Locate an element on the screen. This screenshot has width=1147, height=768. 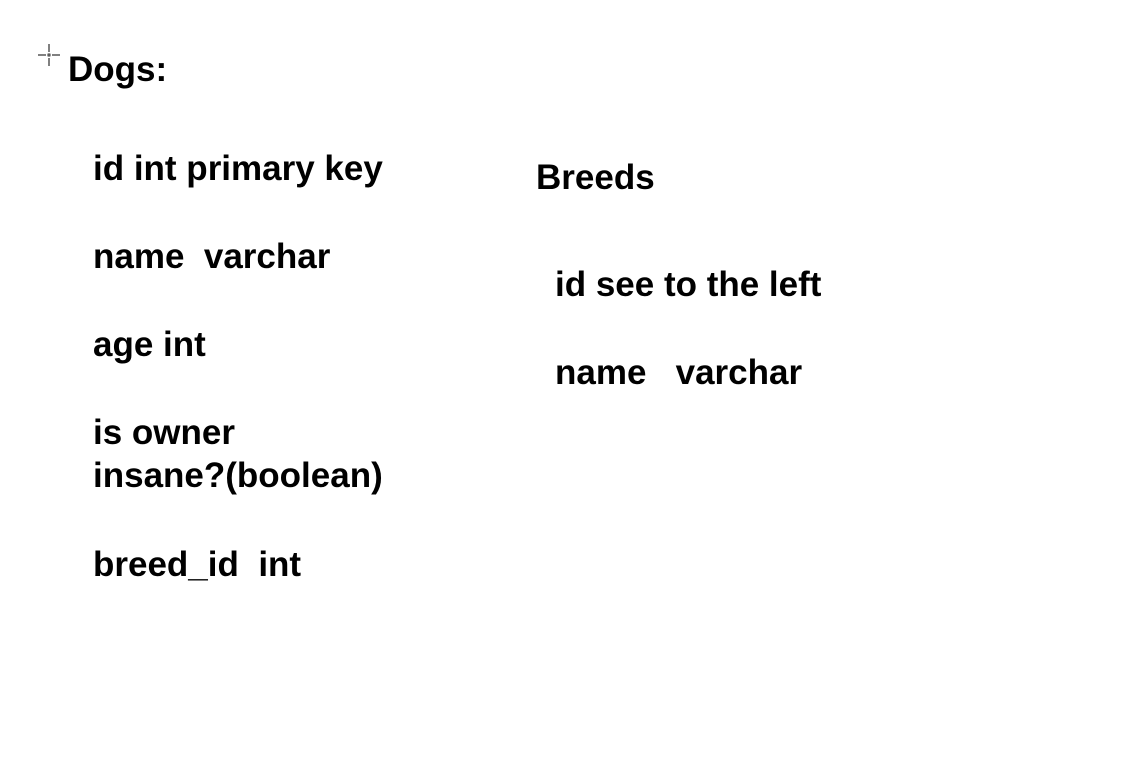
crosshair-cursor-icon is located at coordinates (49, 55).